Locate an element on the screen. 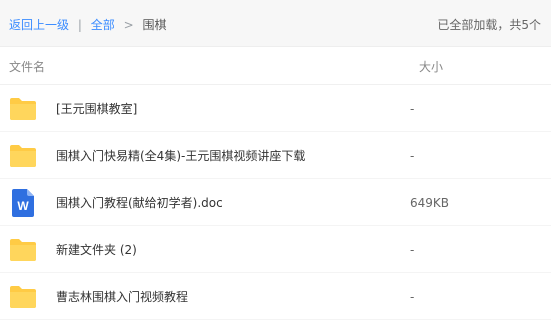 The width and height of the screenshot is (551, 329). column-header-name: 文件名 is located at coordinates (27, 67).